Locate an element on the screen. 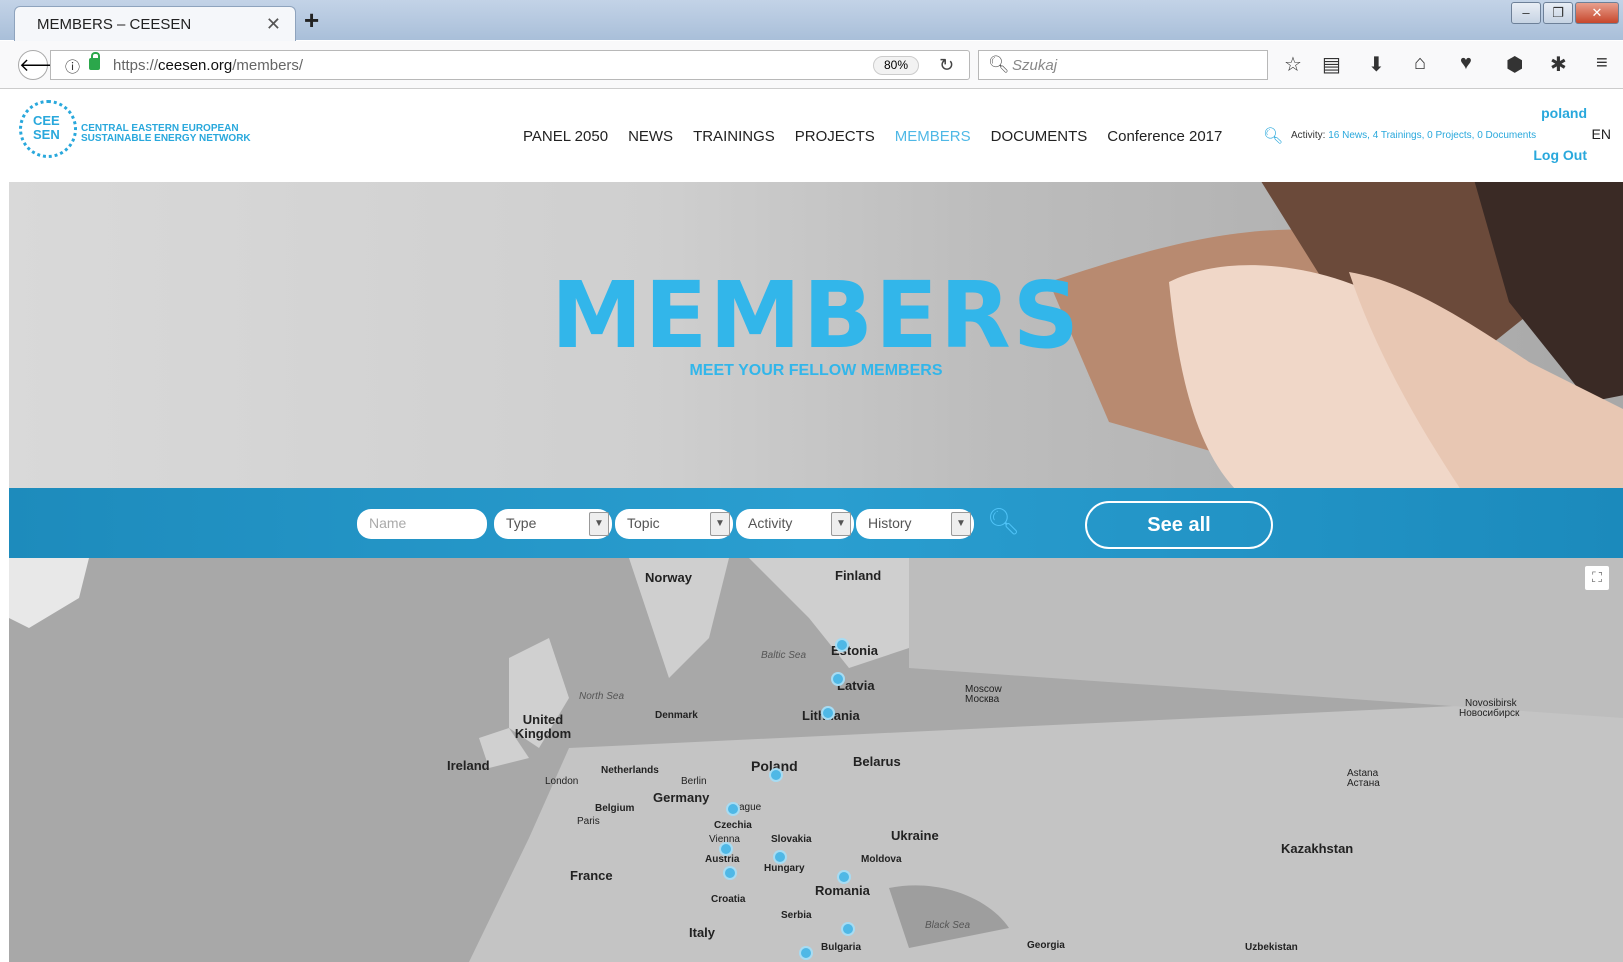 This screenshot has height=962, width=1623. site-search-icon: 🔍︎ is located at coordinates (1273, 136).